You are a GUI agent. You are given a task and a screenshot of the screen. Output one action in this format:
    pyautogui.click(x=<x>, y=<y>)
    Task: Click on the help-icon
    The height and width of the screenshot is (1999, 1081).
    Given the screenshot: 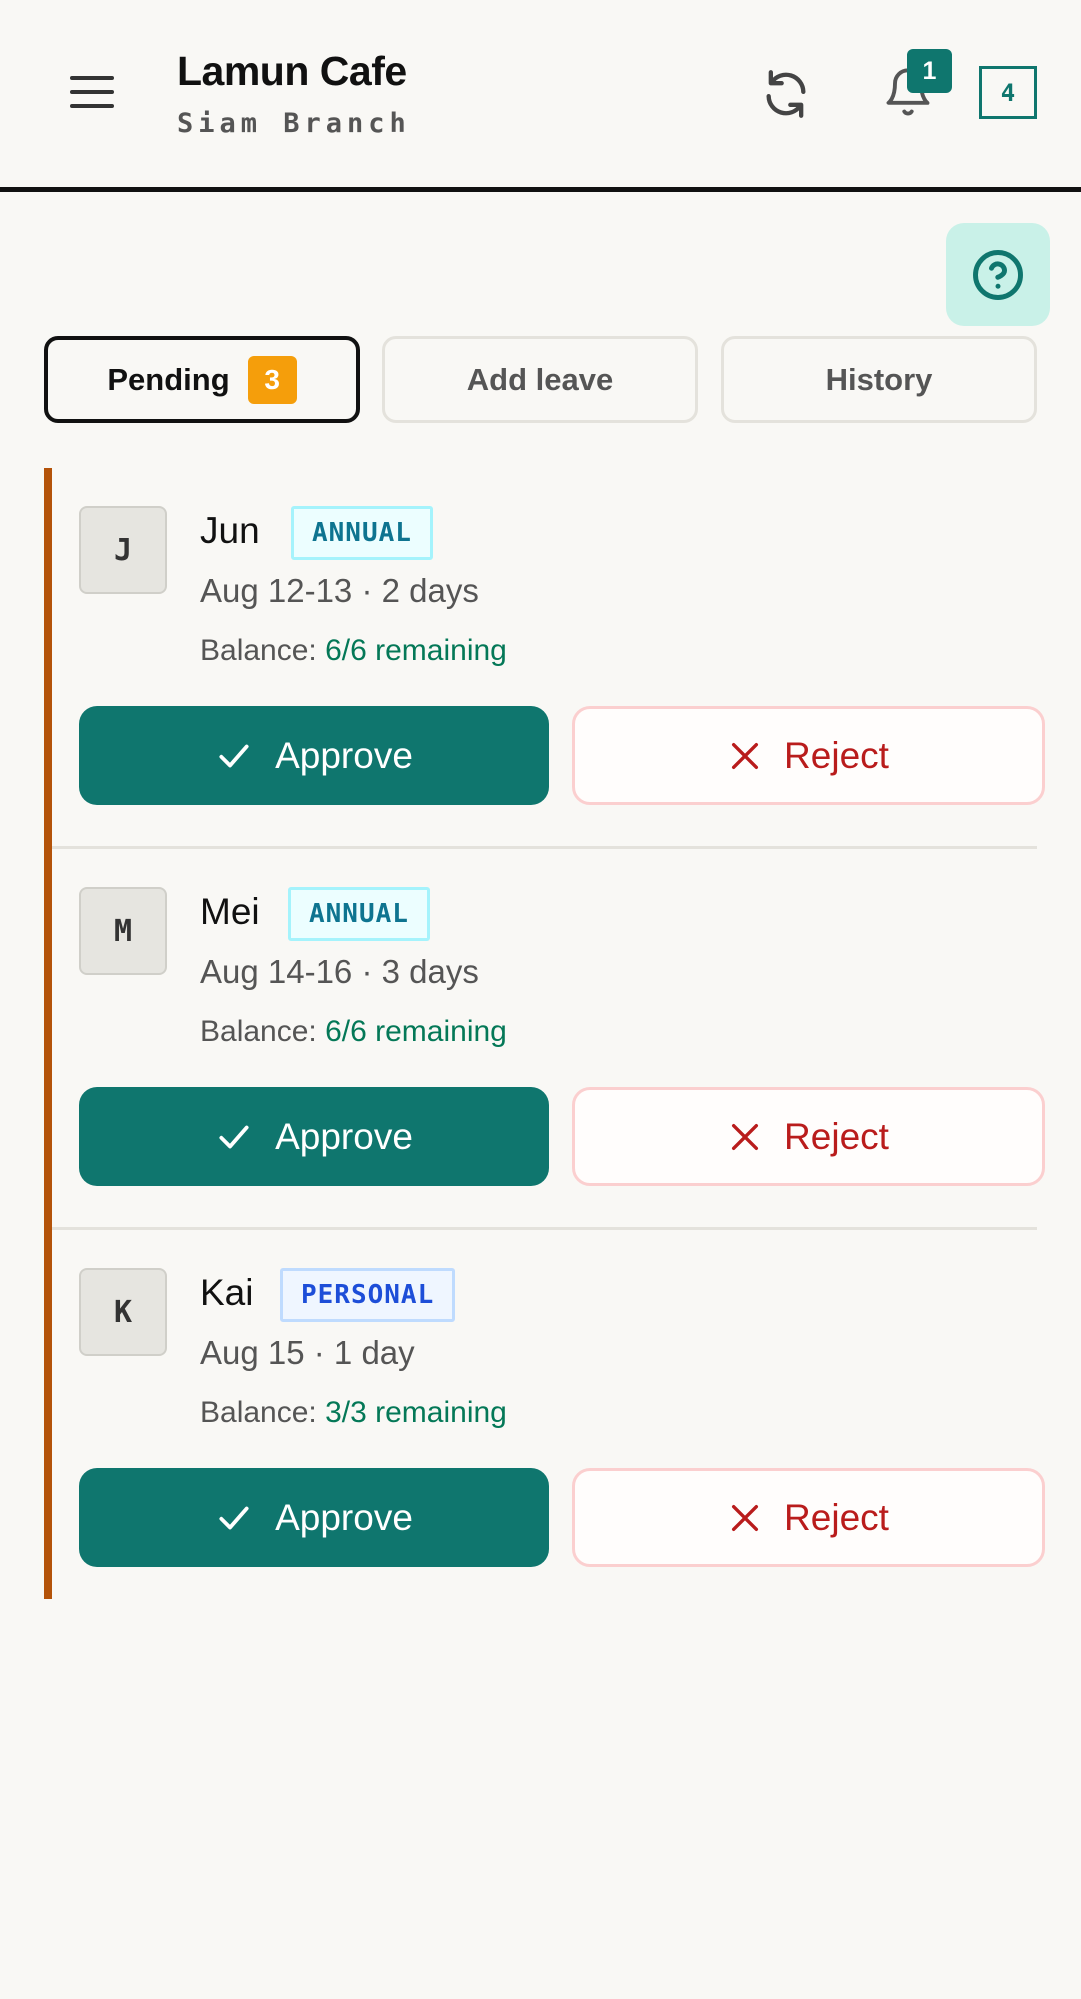 What is the action you would take?
    pyautogui.click(x=998, y=274)
    